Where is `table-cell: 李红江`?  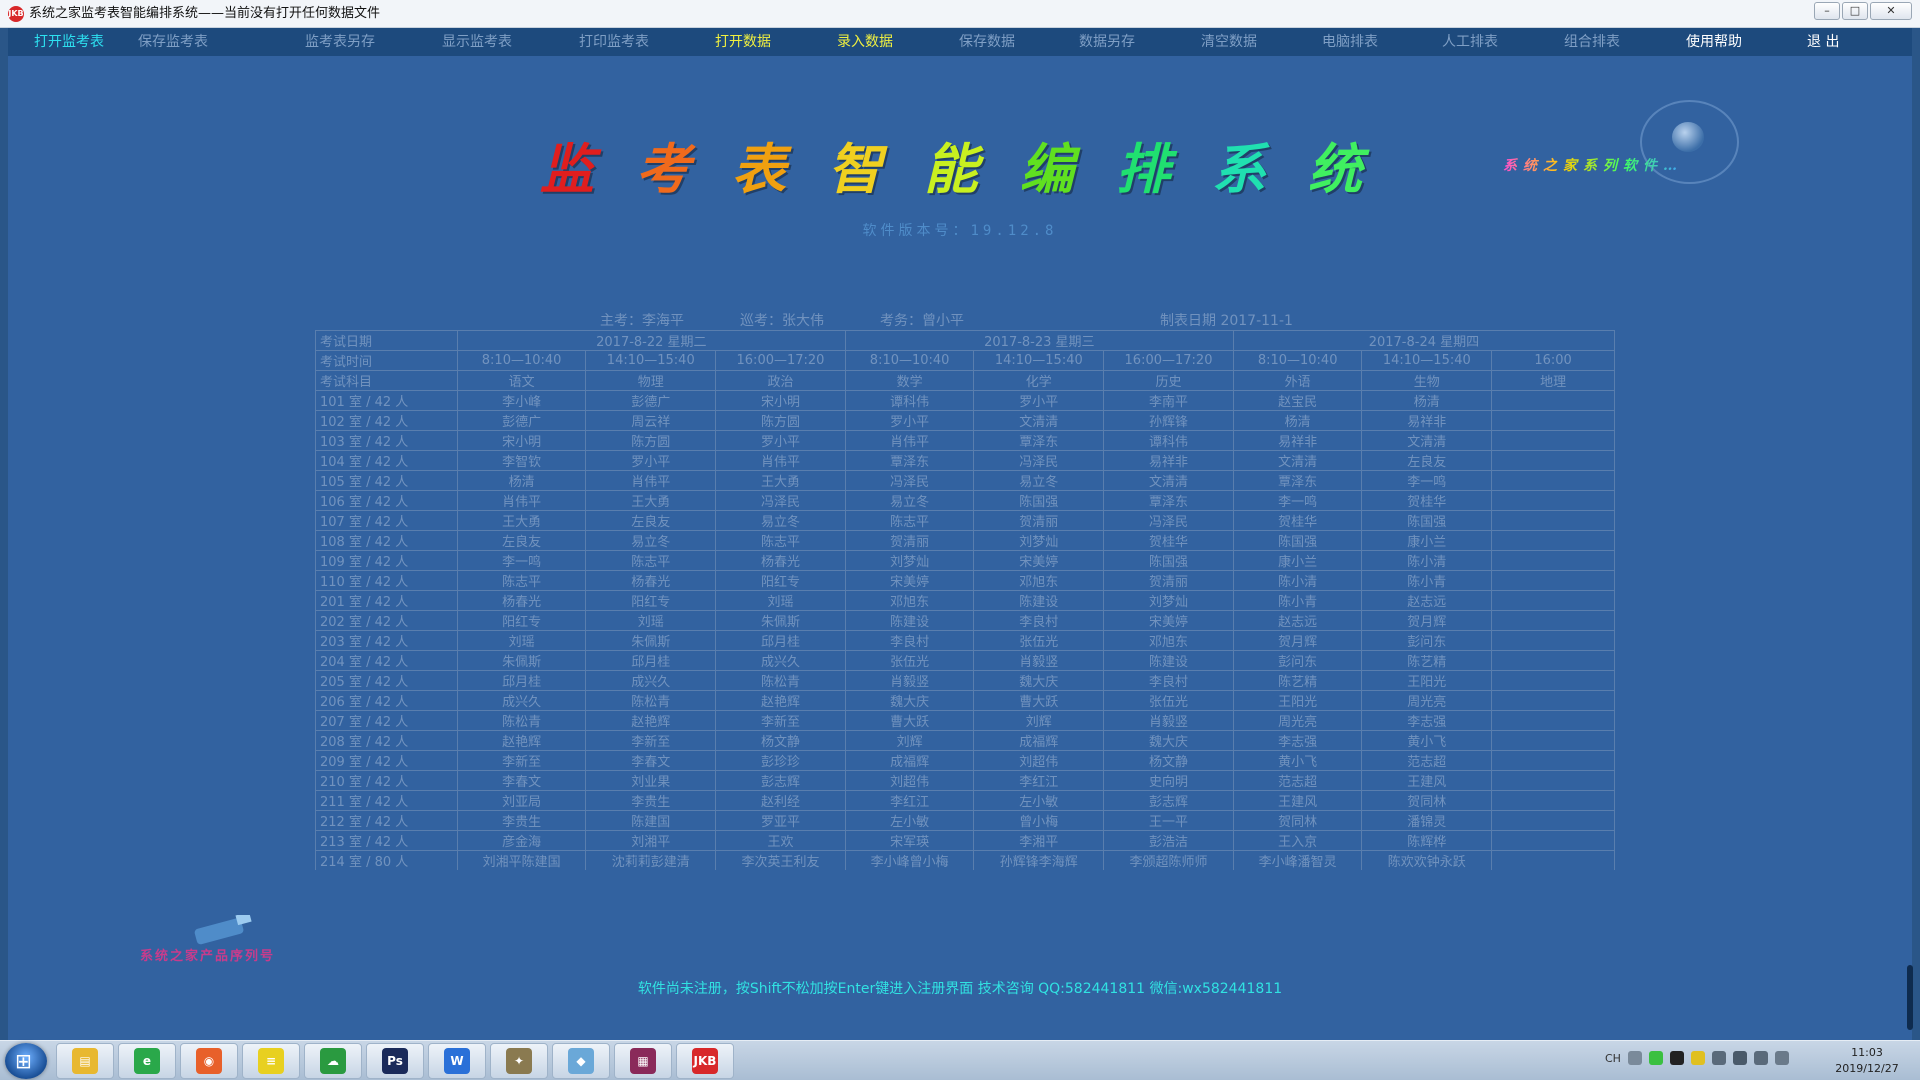
table-cell: 李红江 is located at coordinates (909, 800).